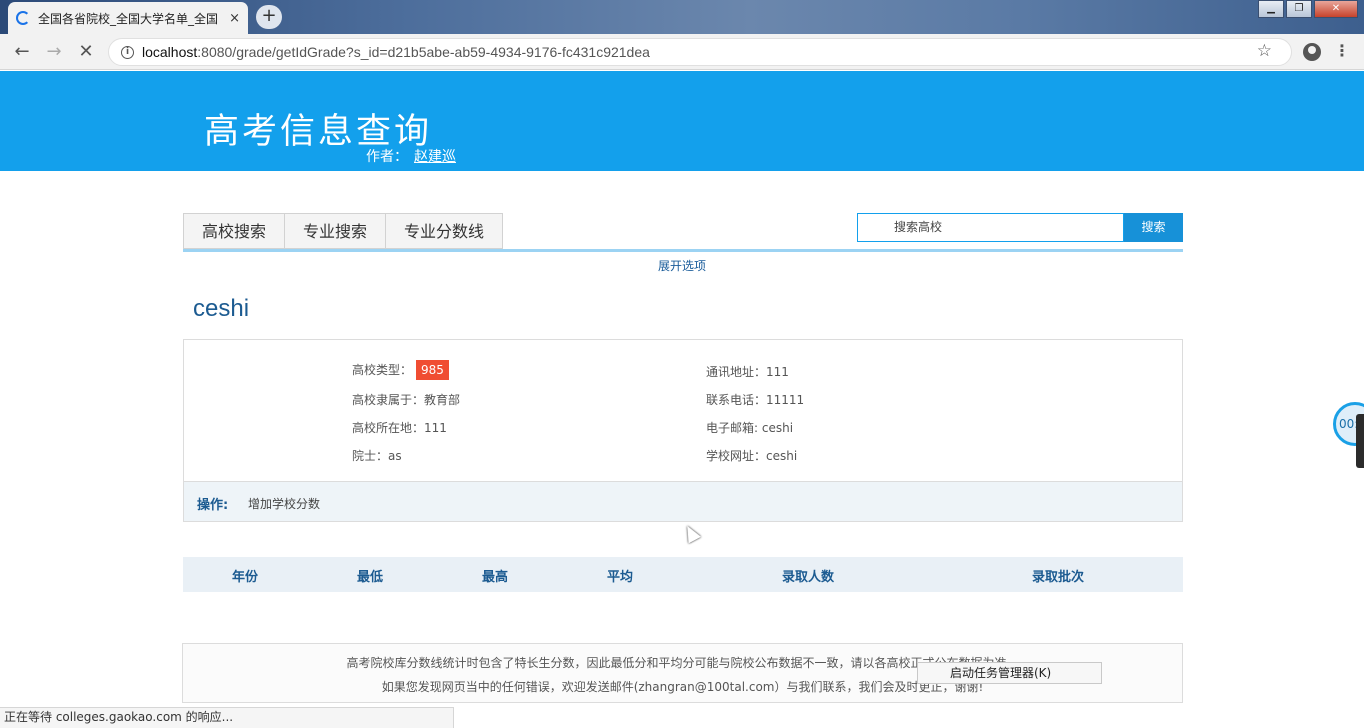  I want to click on maximize-icon: ❐, so click(1299, 9).